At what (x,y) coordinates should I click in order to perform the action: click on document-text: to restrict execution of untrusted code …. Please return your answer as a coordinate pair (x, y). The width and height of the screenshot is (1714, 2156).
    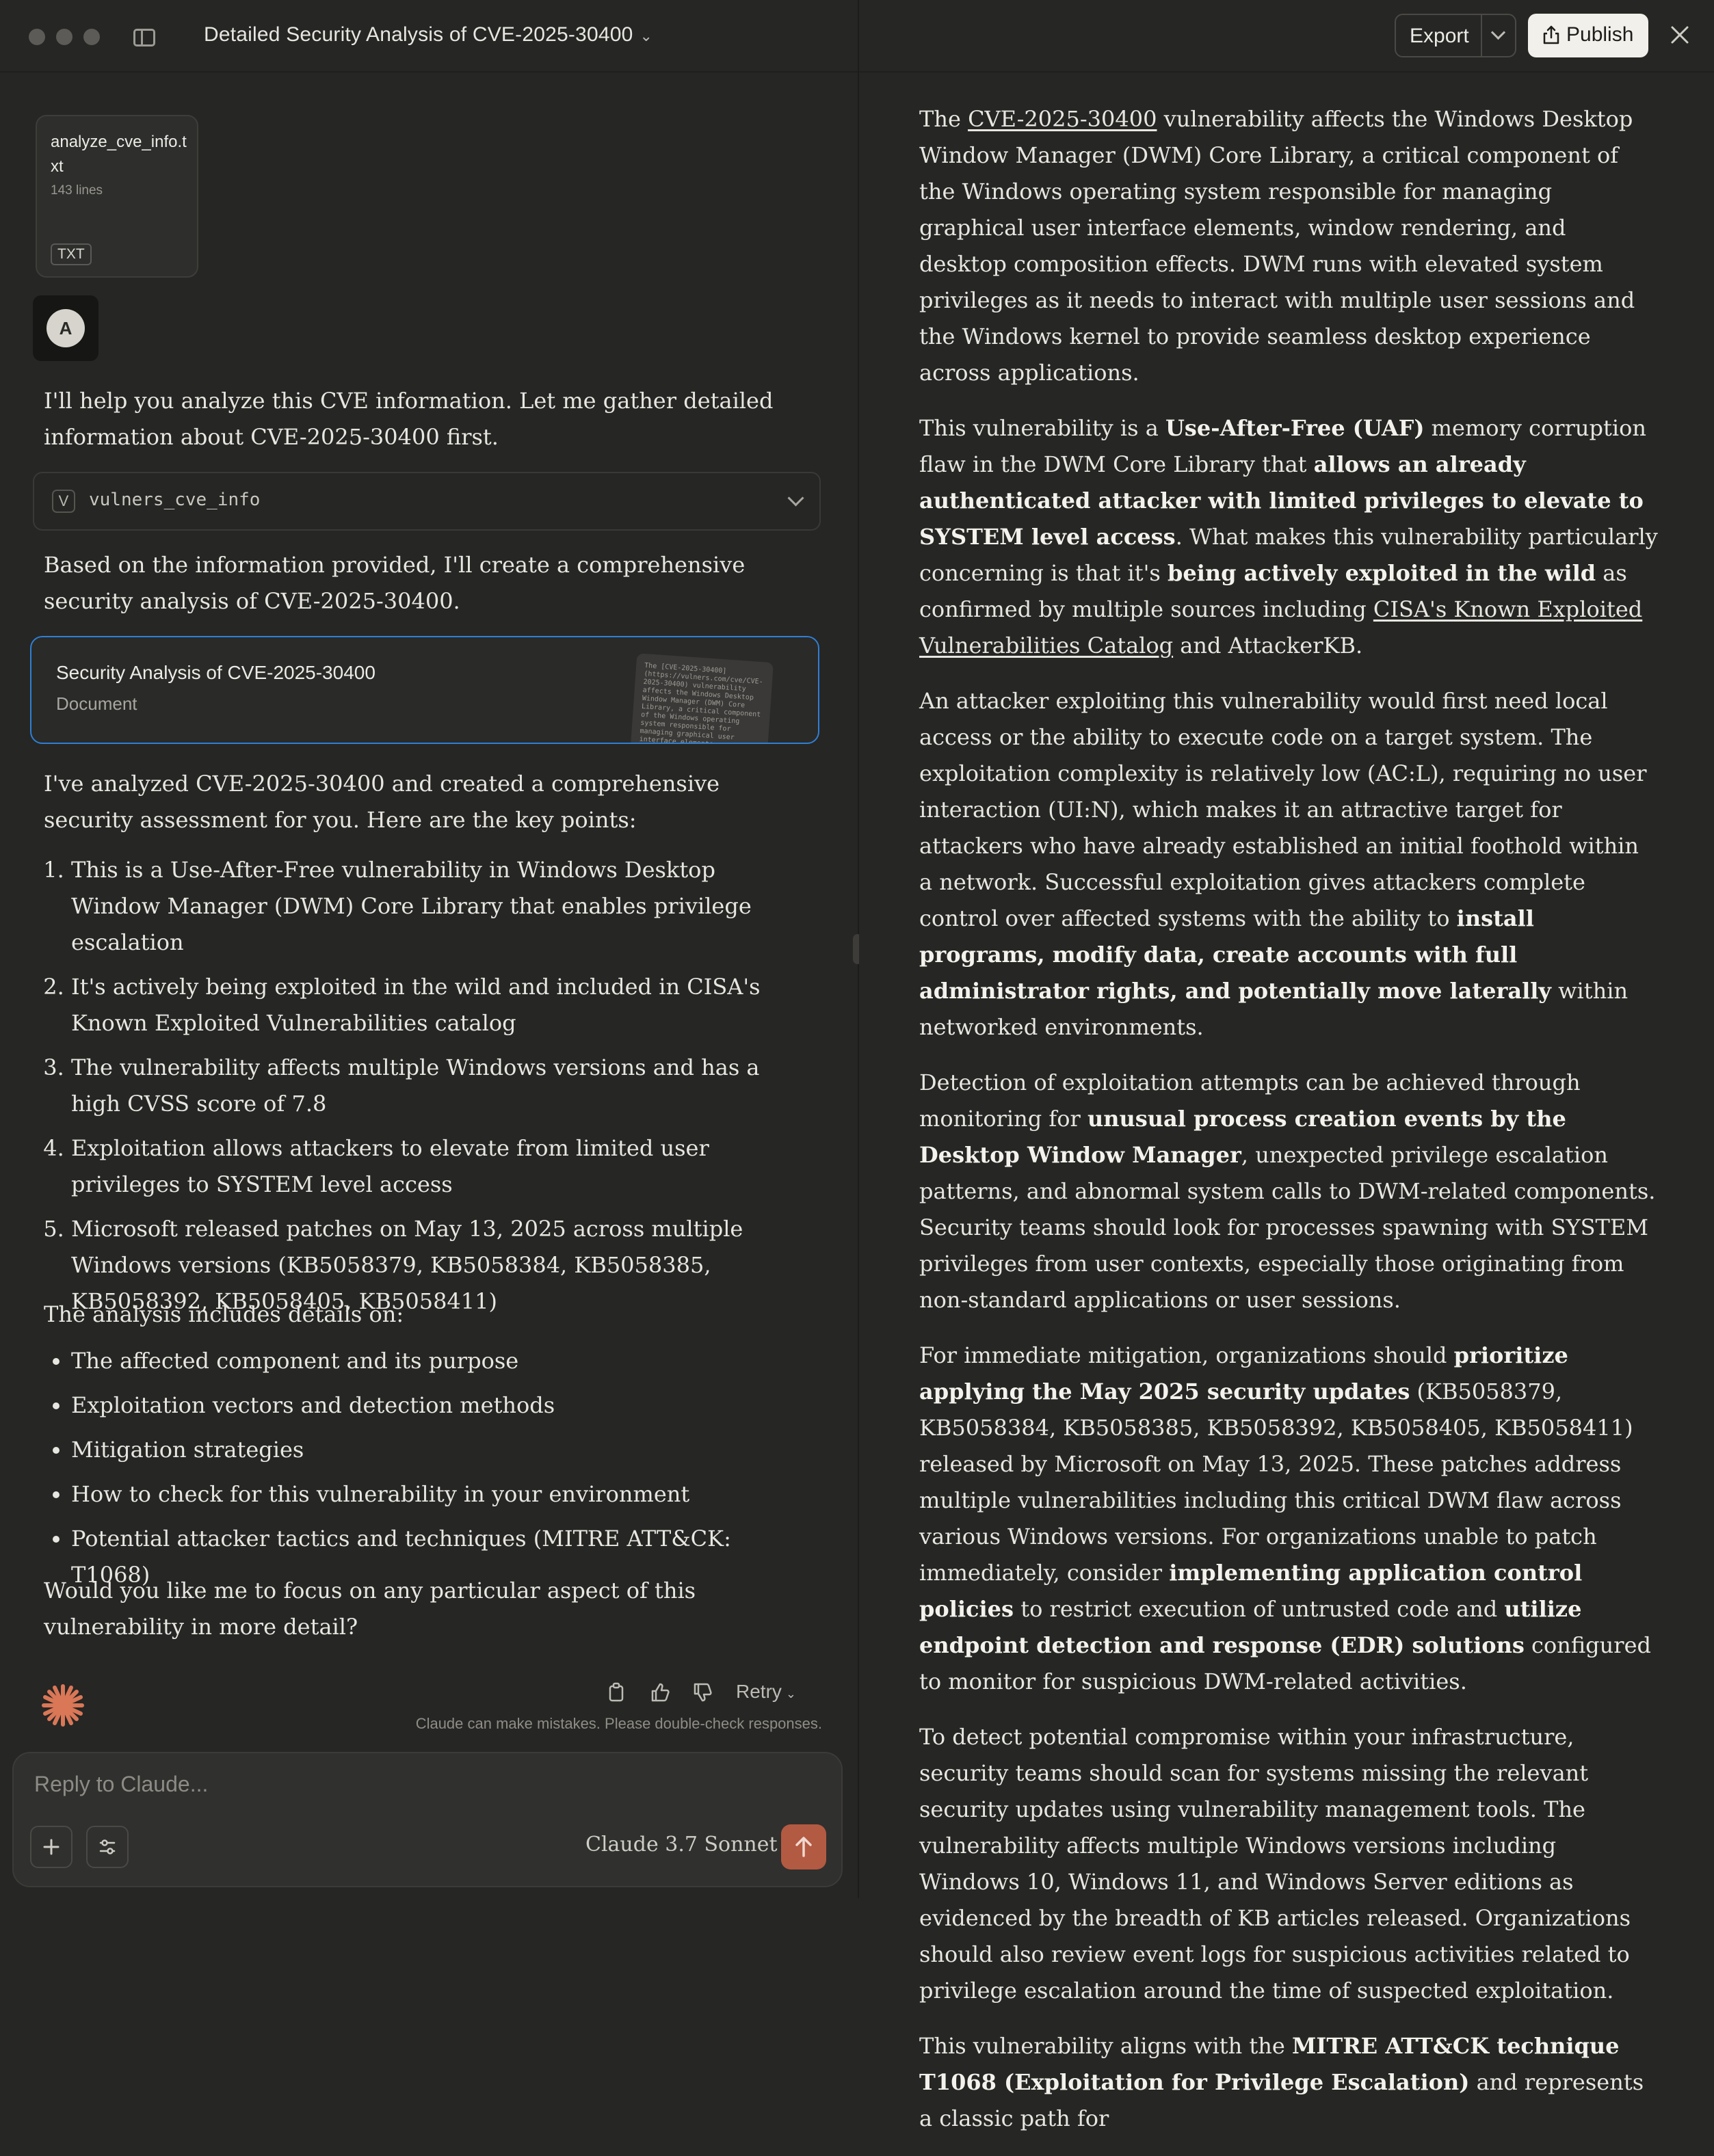
    Looking at the image, I should click on (1259, 1609).